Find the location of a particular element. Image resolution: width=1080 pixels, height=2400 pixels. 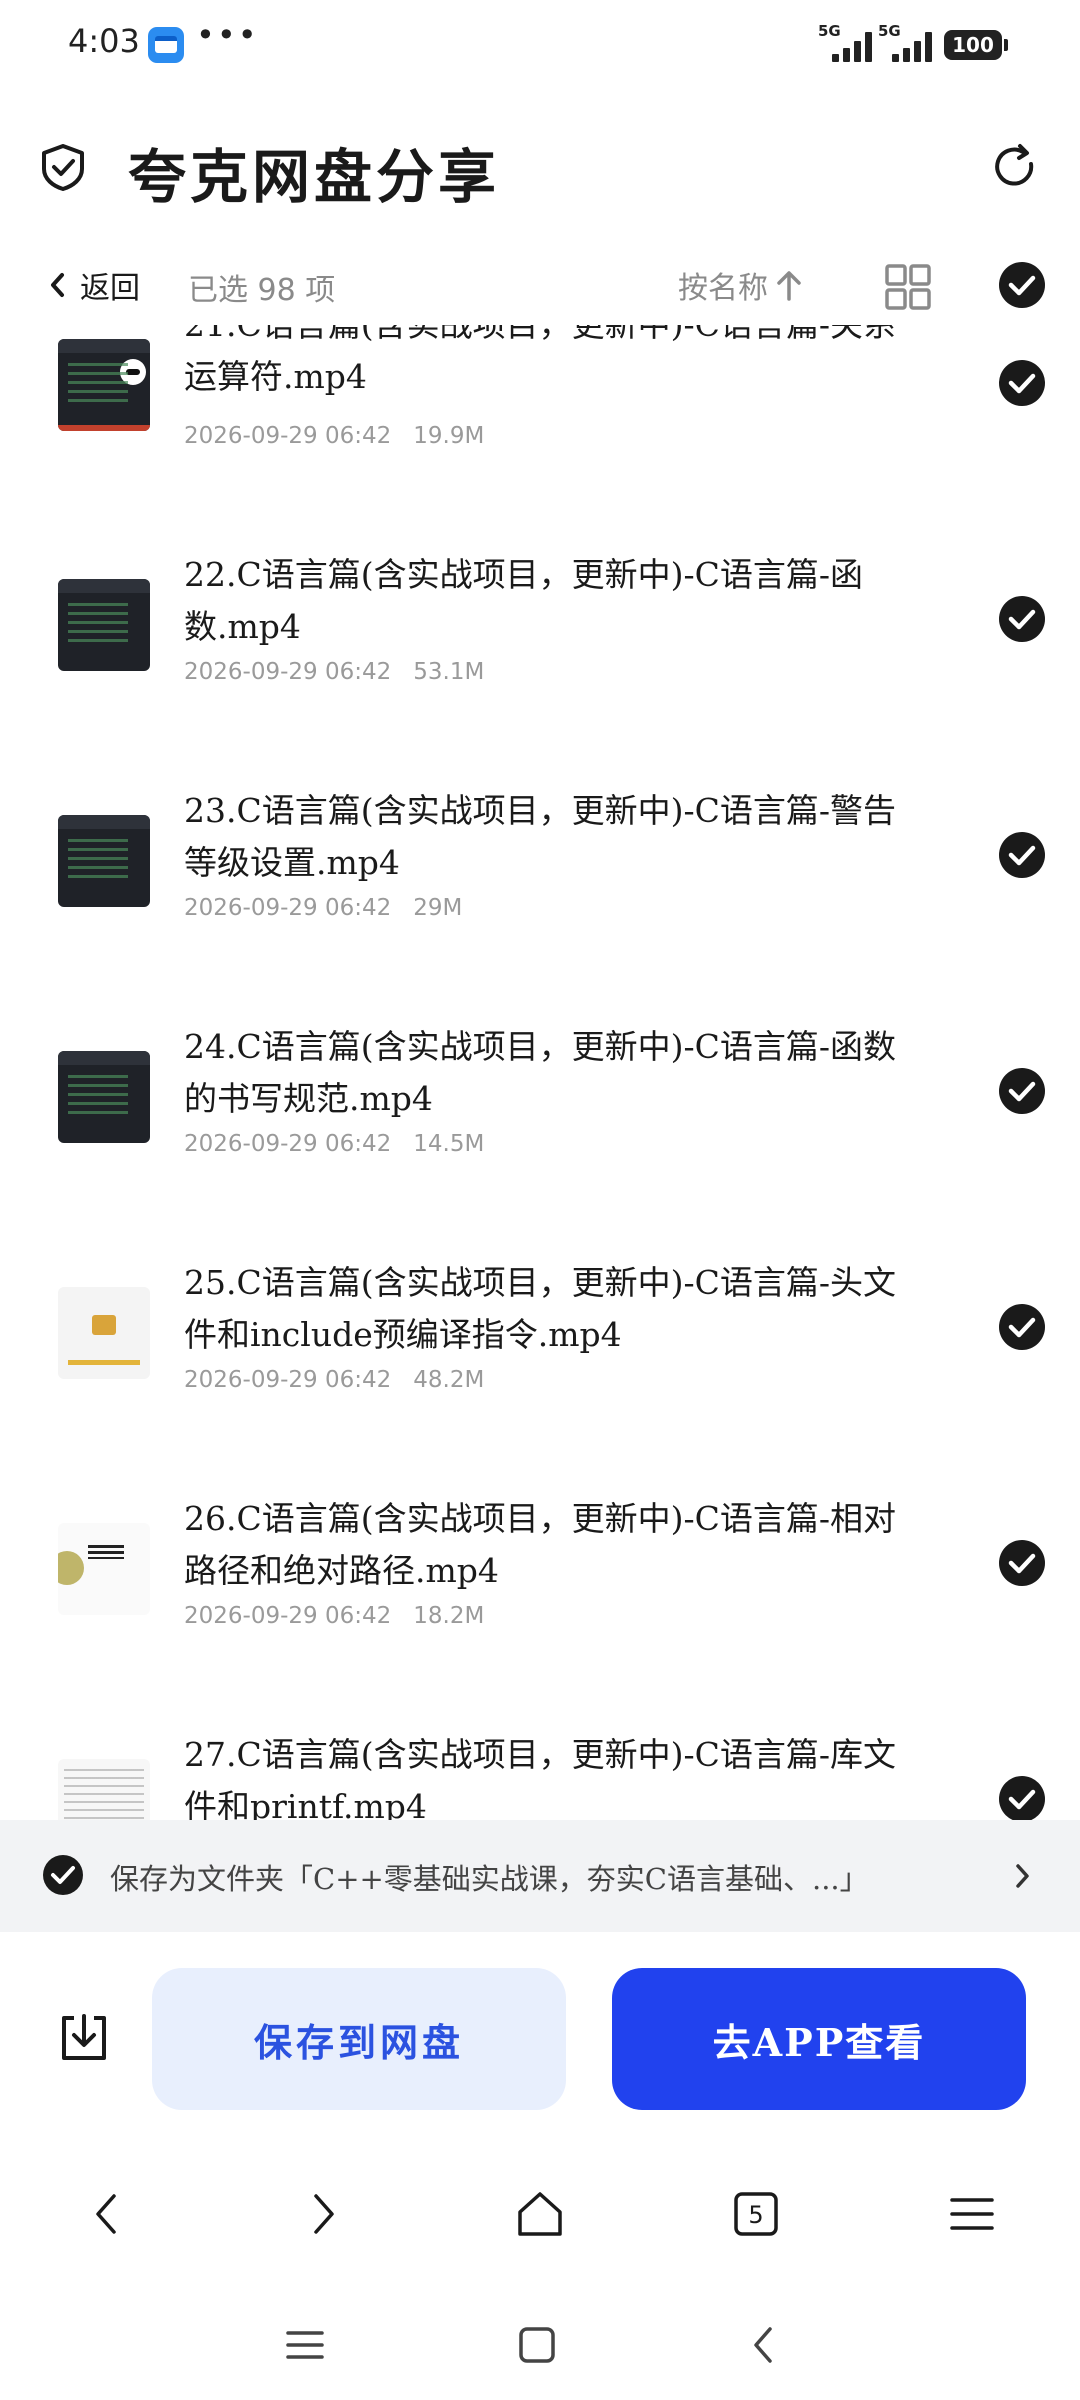

file-name: 23.C语言篇(含实战项目，更新中)-C语言篇-警告等级设置.mp4 is located at coordinates (540, 836).